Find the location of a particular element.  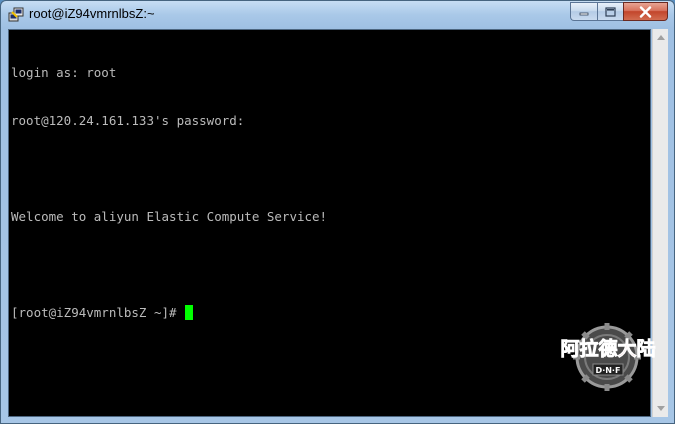

putty-icon is located at coordinates (16, 15).